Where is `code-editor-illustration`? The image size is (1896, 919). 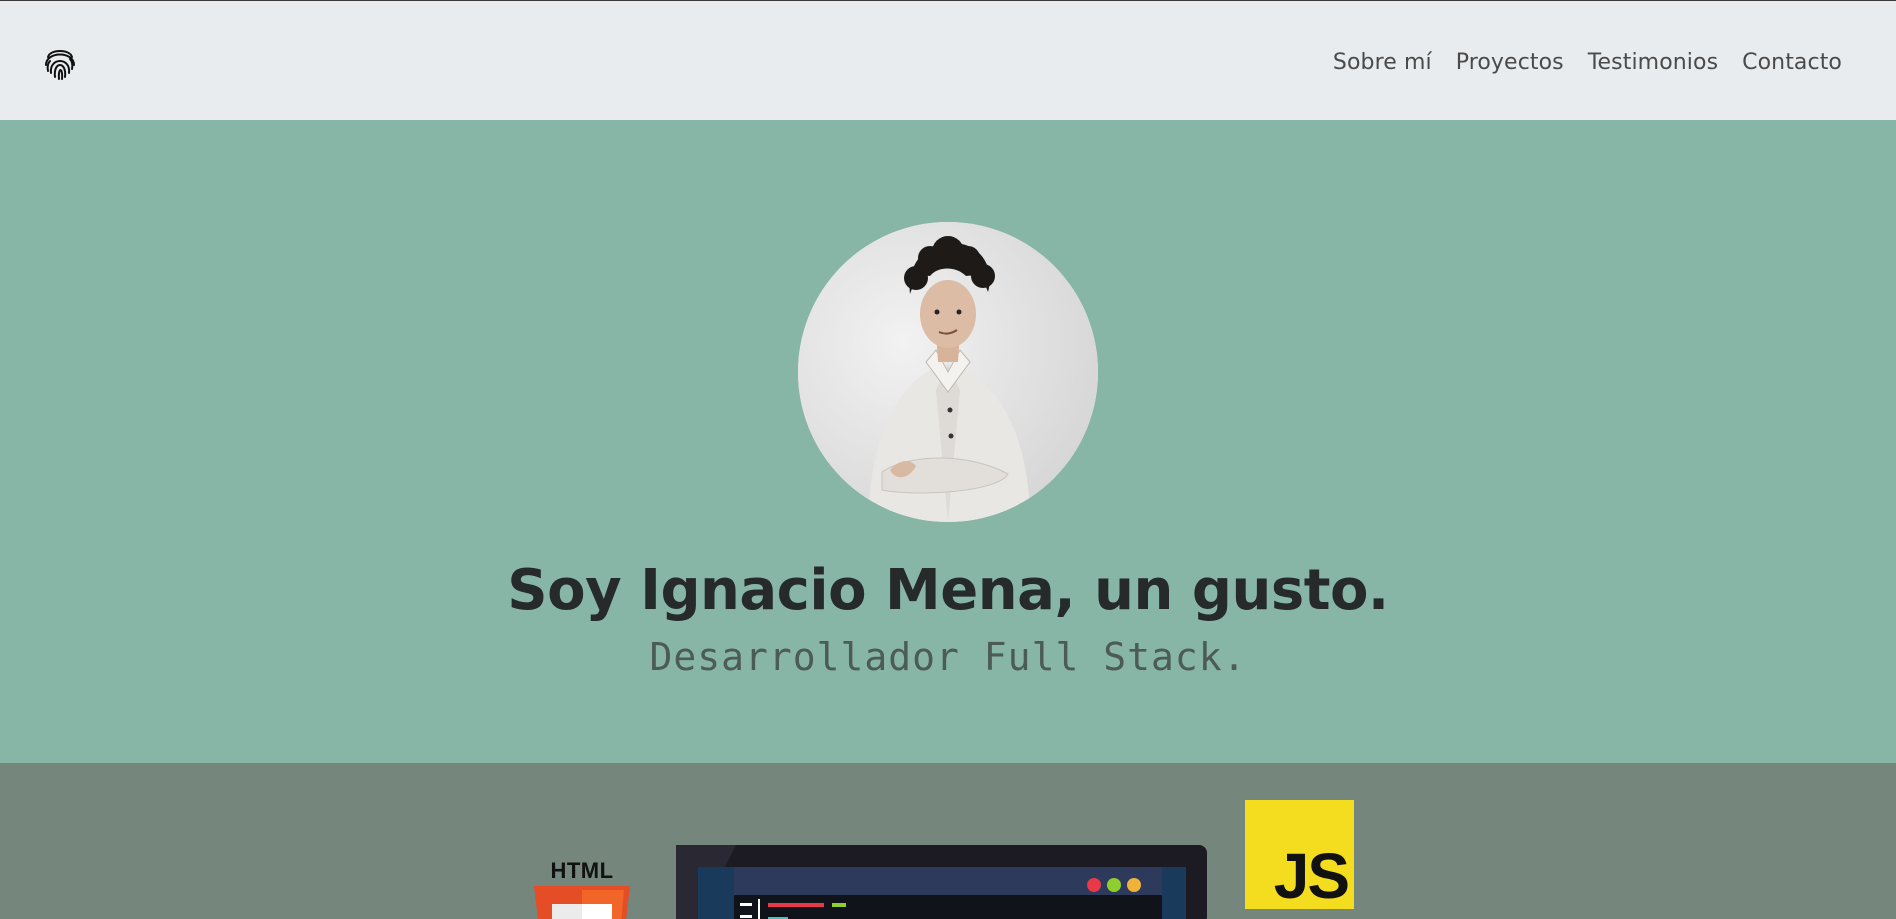 code-editor-illustration is located at coordinates (941, 882).